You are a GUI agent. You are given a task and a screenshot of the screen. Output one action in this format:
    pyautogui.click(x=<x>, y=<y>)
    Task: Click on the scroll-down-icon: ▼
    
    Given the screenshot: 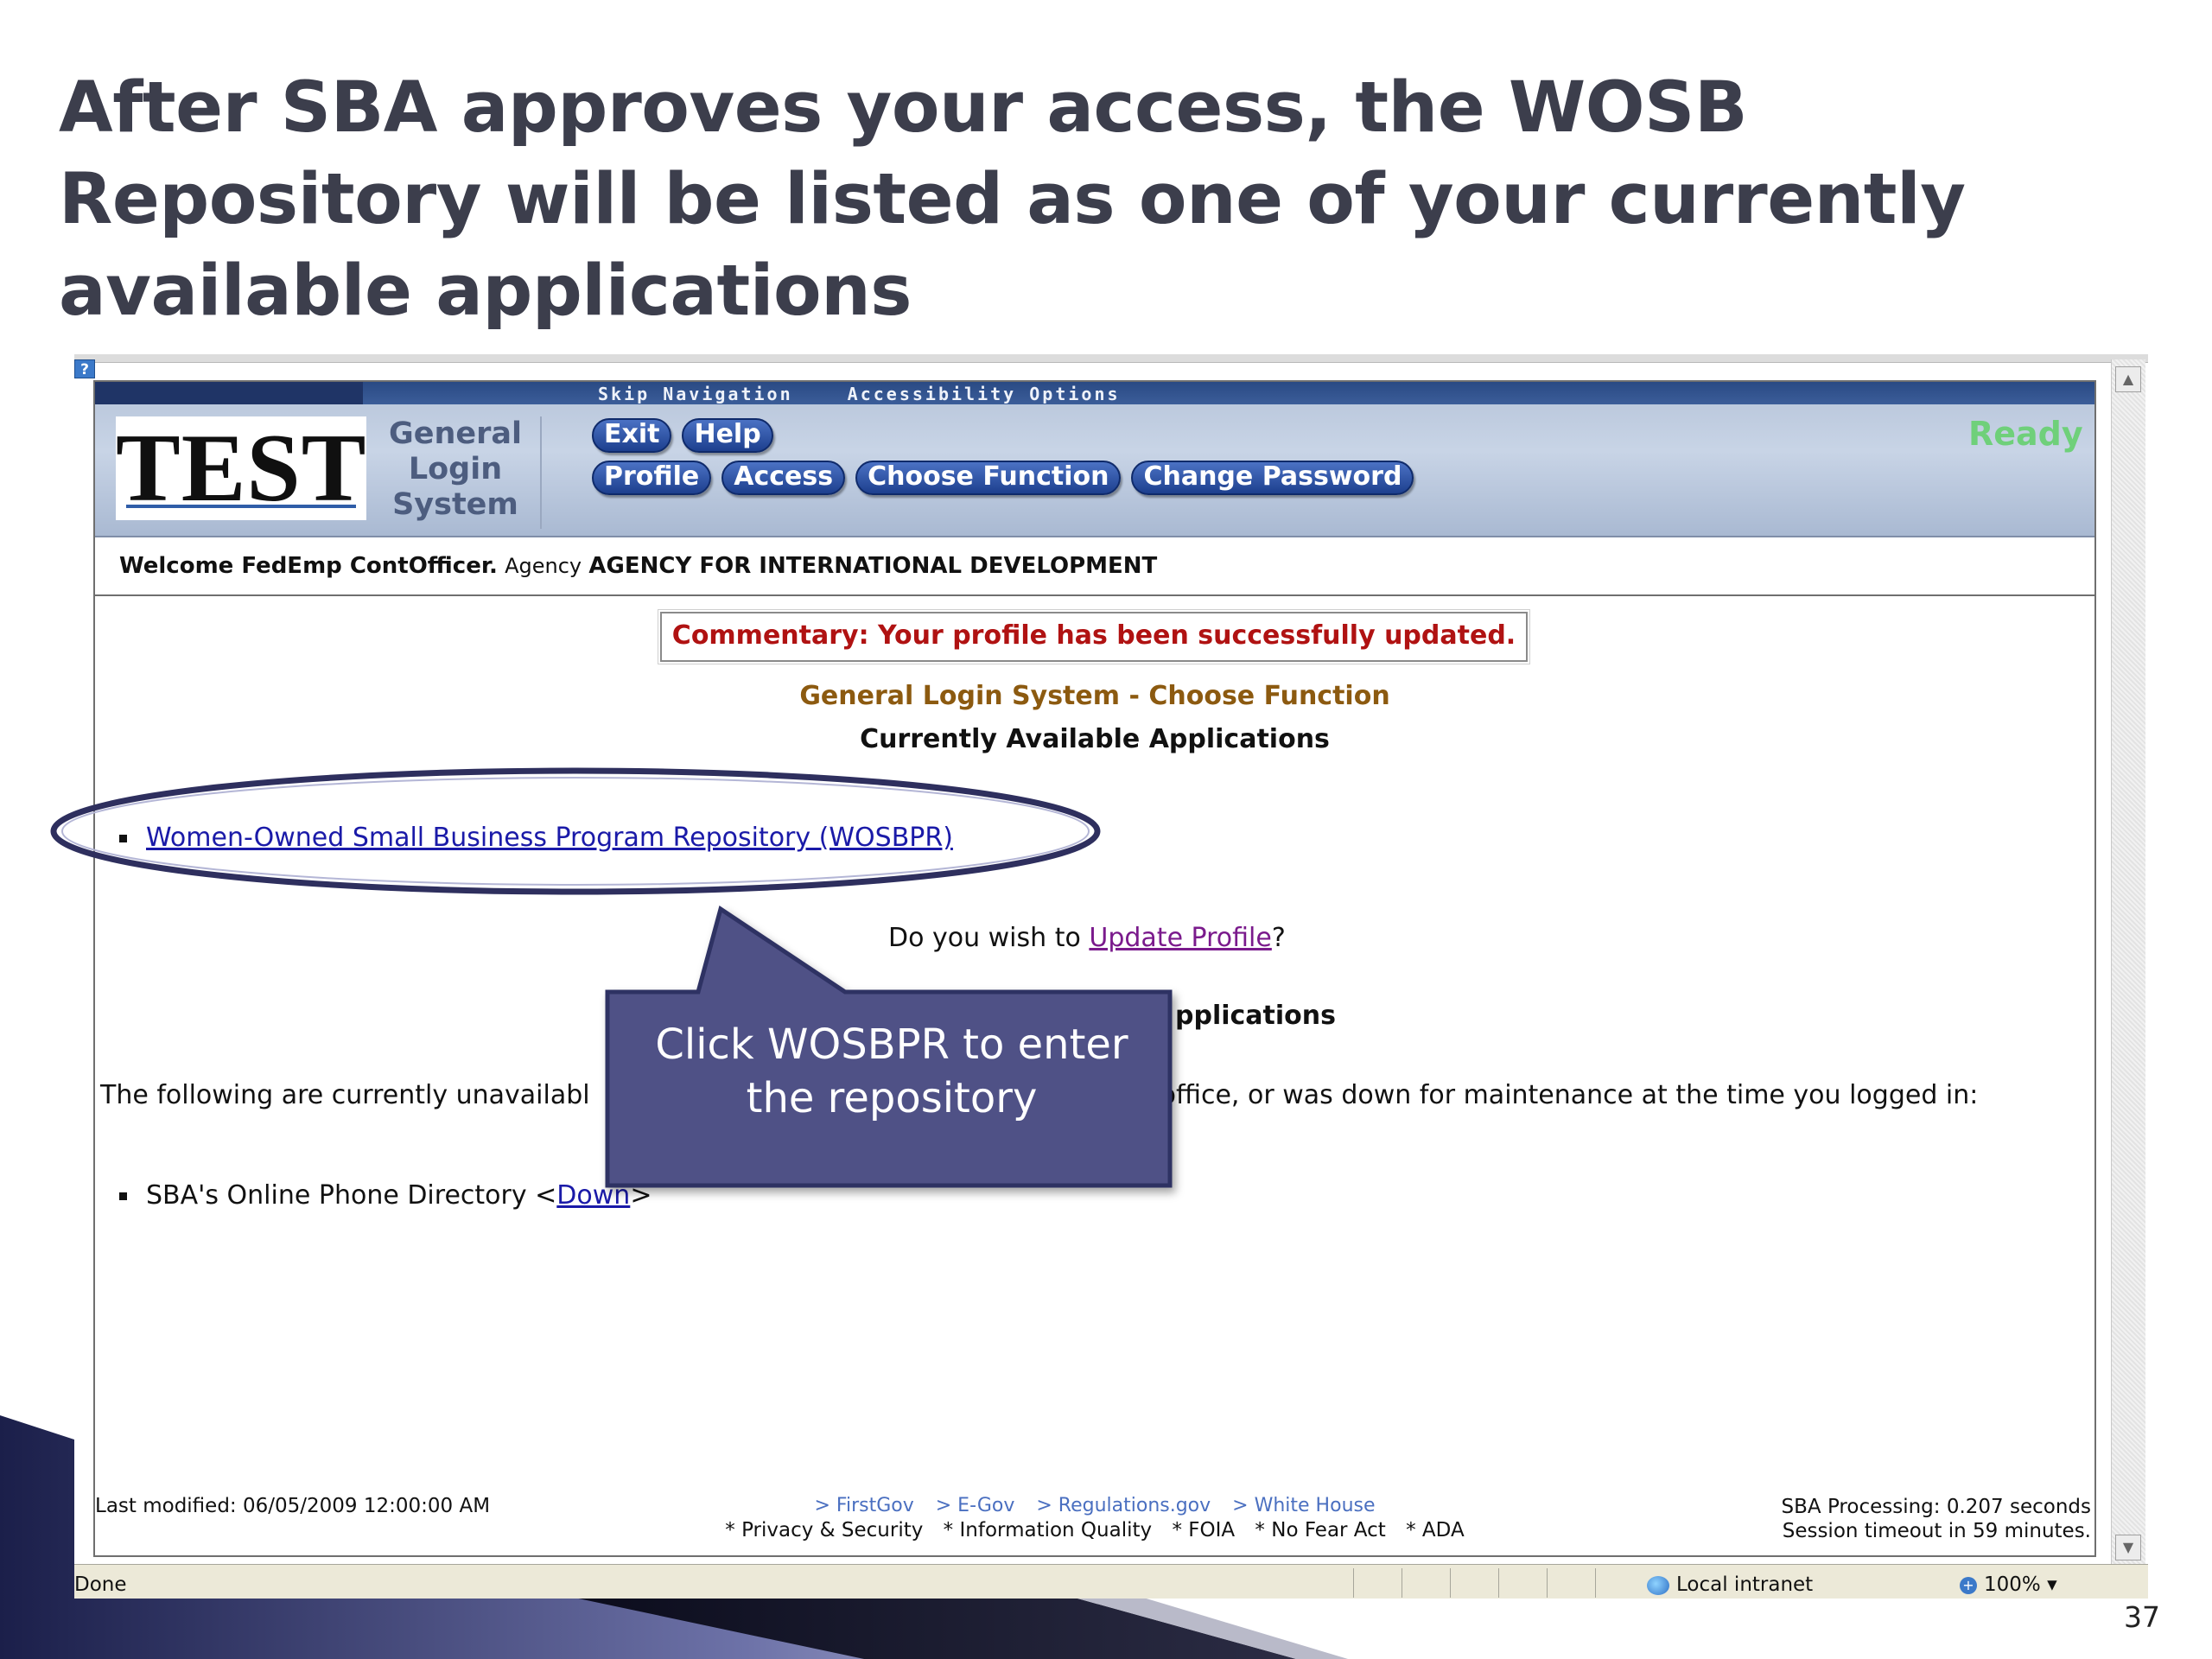 What is the action you would take?
    pyautogui.click(x=2128, y=1547)
    